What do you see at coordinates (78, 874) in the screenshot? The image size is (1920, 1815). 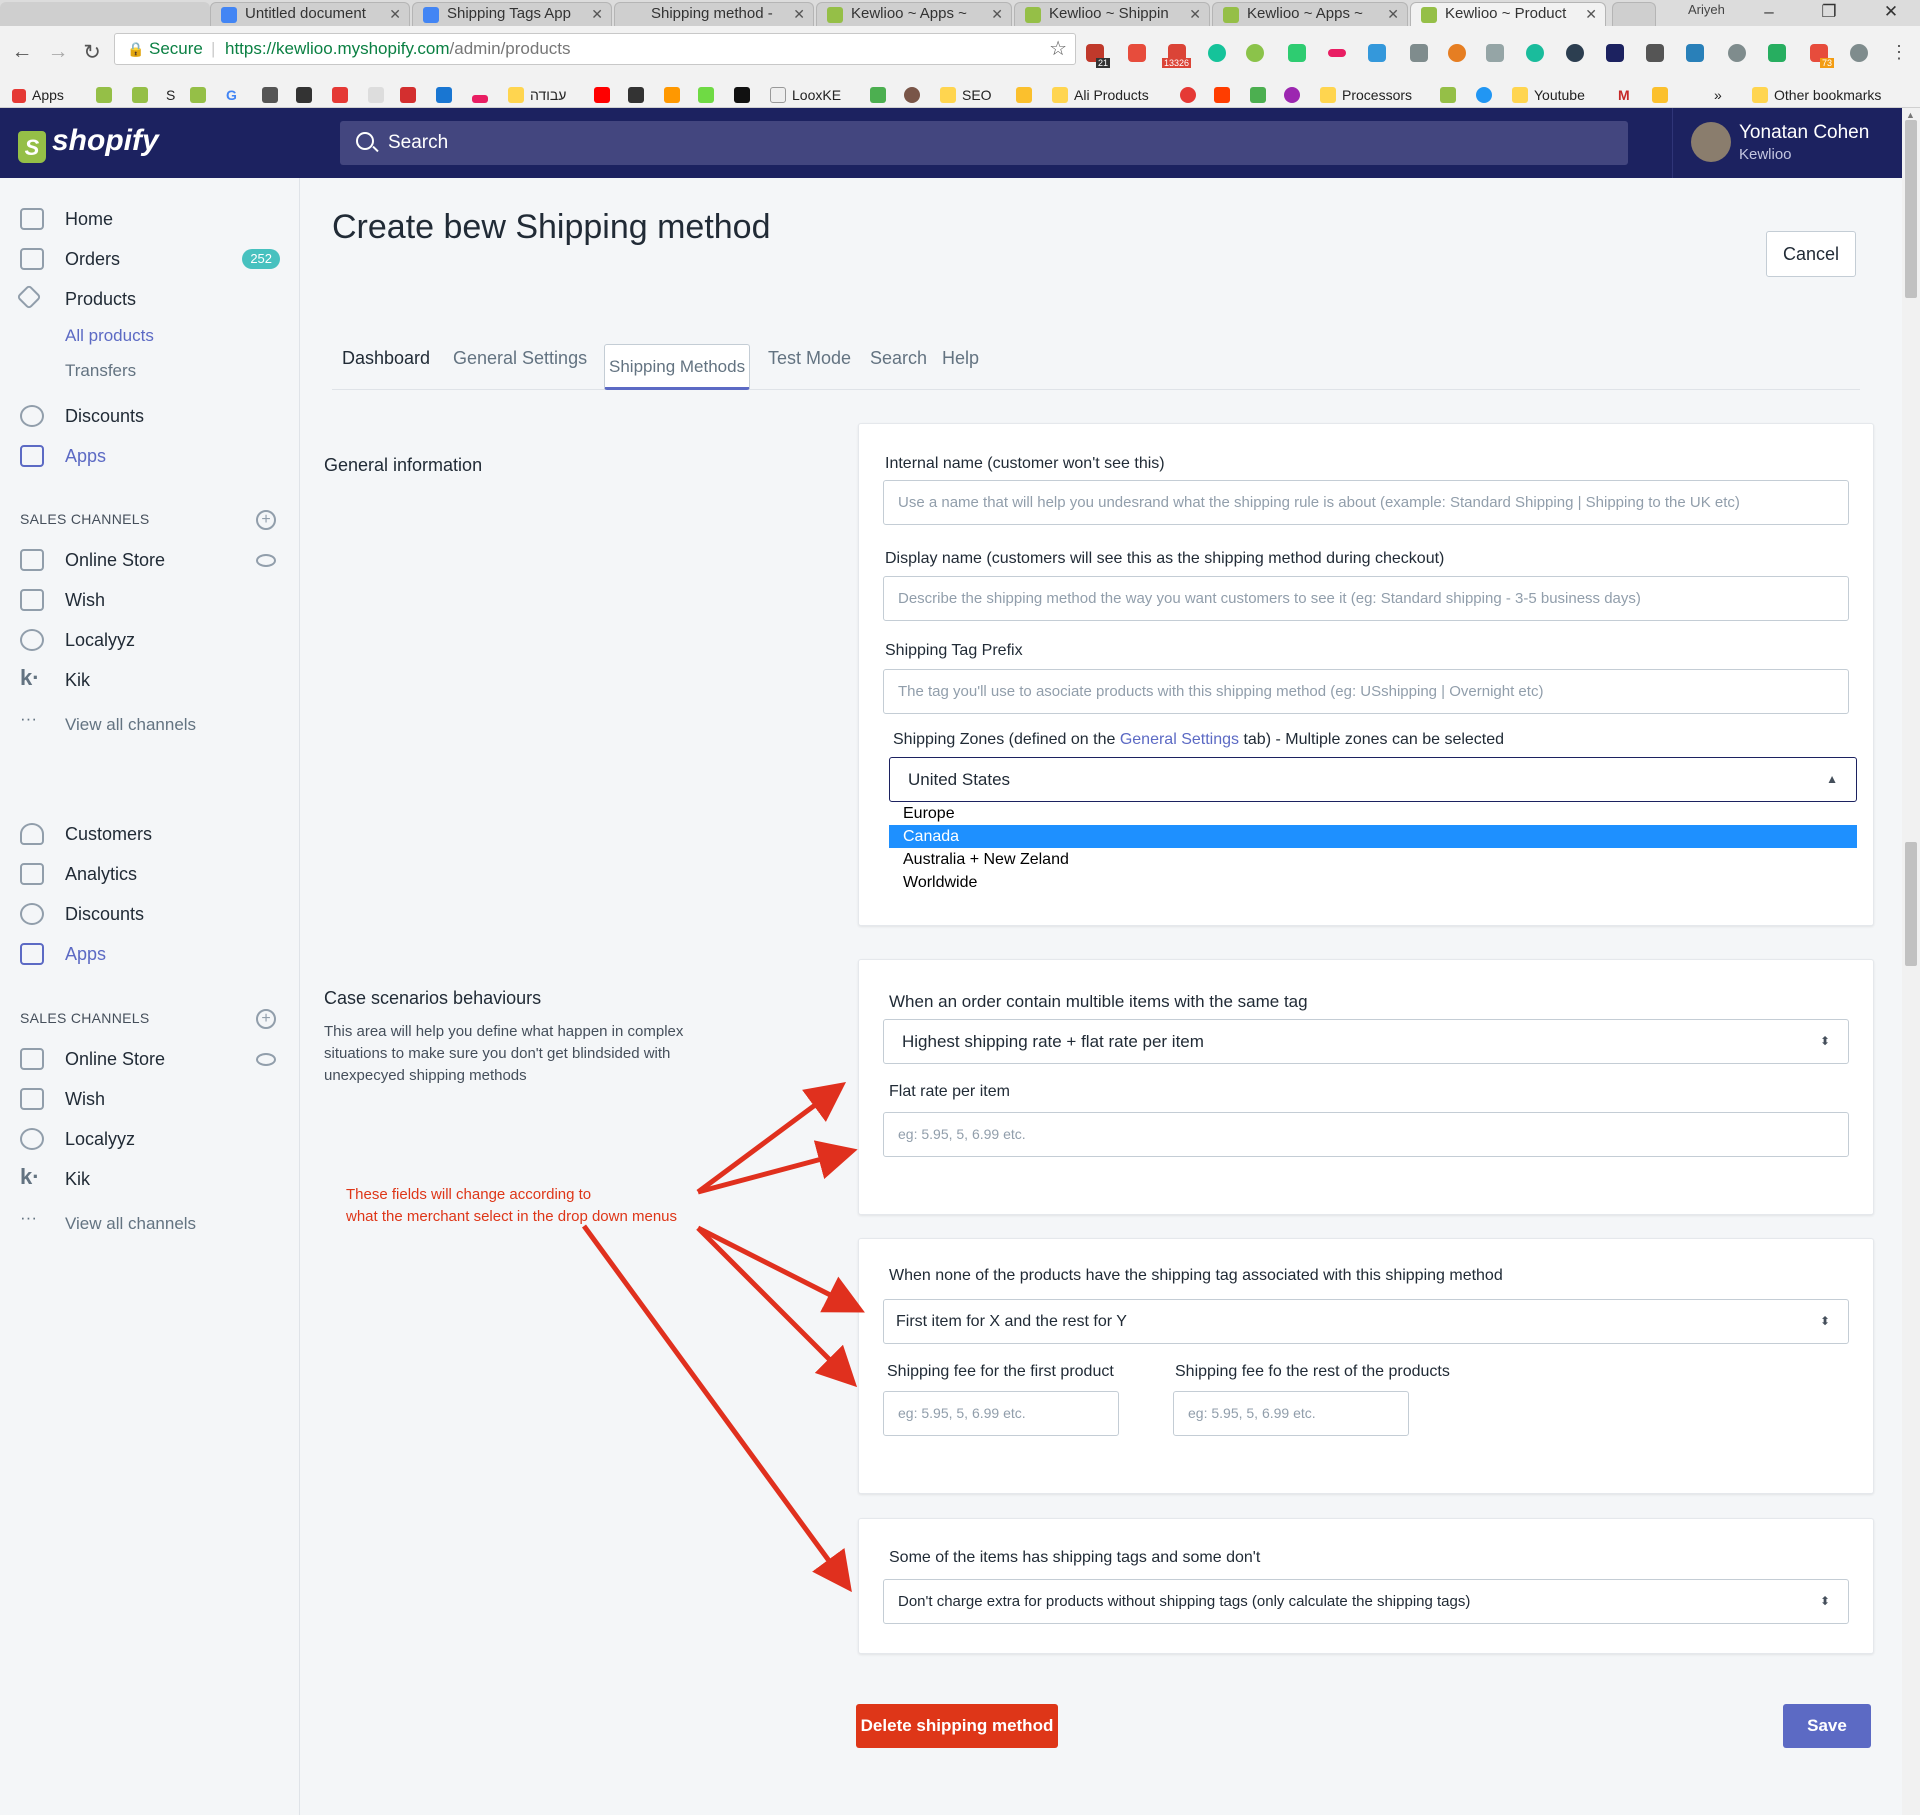 I see `sidebar-item-analytics: Analytics` at bounding box center [78, 874].